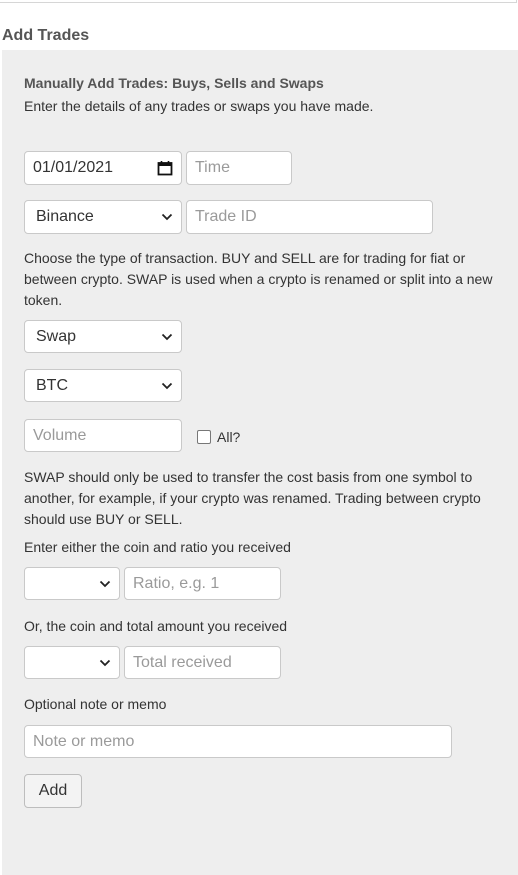 This screenshot has height=875, width=518. I want to click on add-button: Add, so click(53, 791).